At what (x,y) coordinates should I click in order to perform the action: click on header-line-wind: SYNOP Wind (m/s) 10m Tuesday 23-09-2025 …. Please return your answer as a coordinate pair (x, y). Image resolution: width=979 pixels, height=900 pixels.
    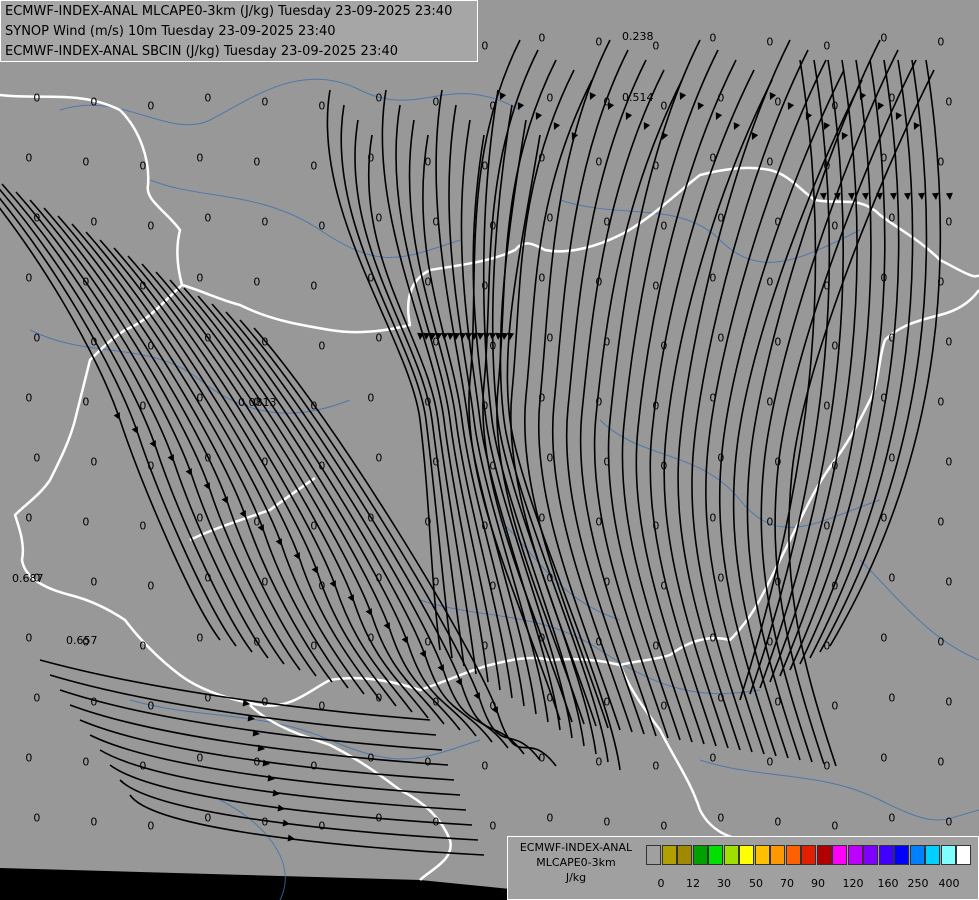
    Looking at the image, I should click on (170, 31).